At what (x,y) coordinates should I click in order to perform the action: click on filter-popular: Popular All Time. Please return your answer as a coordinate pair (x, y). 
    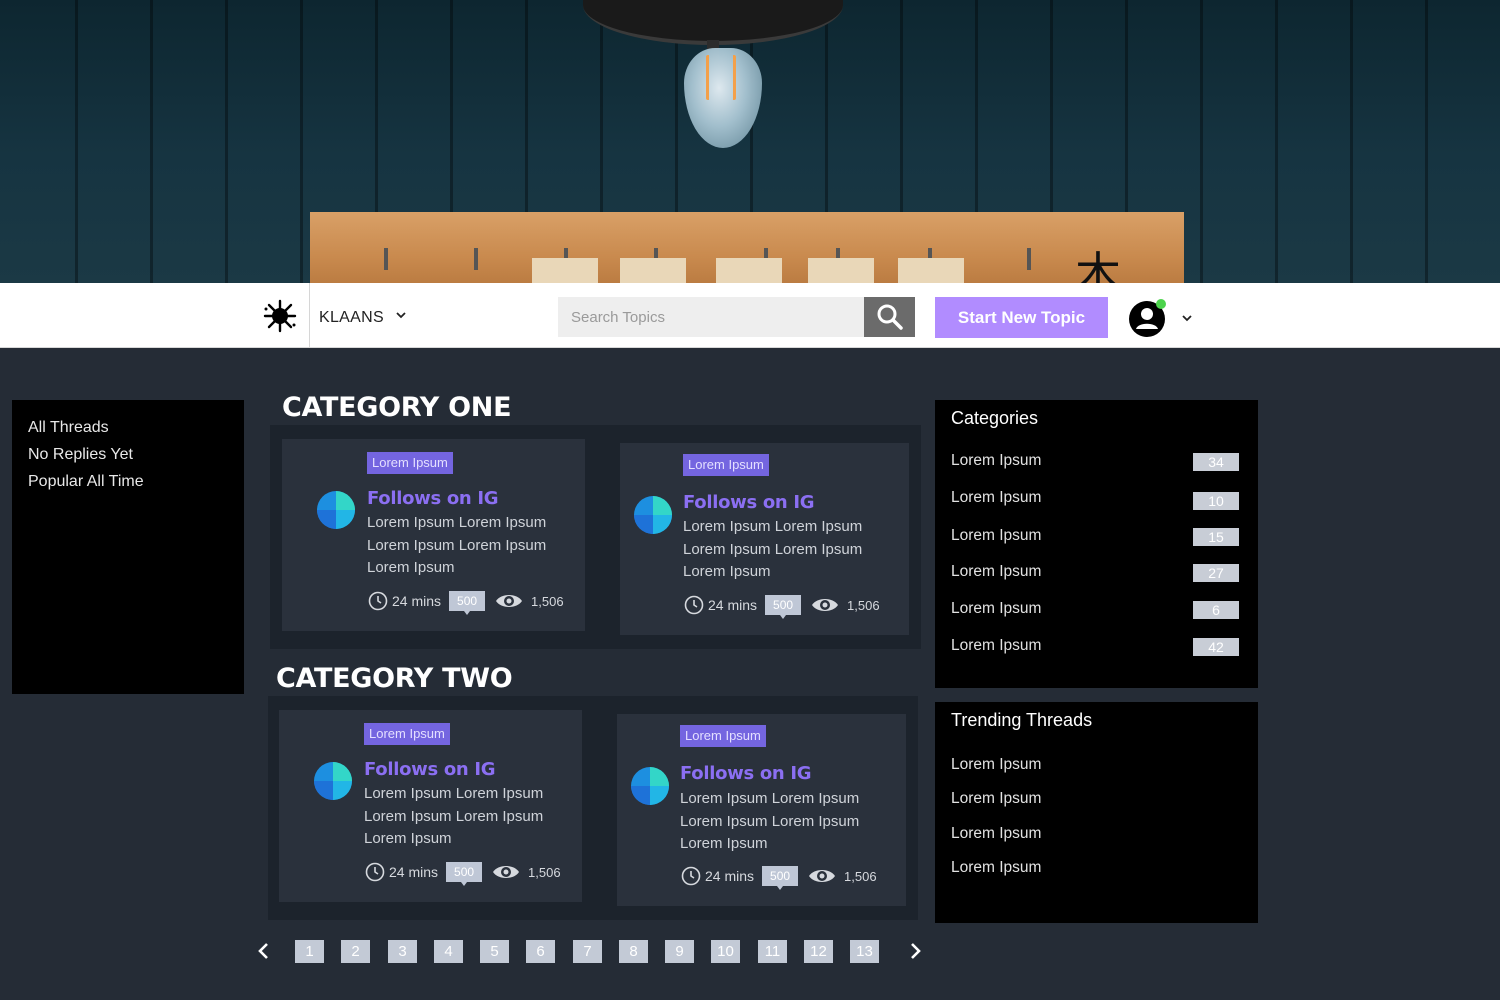
    Looking at the image, I should click on (128, 481).